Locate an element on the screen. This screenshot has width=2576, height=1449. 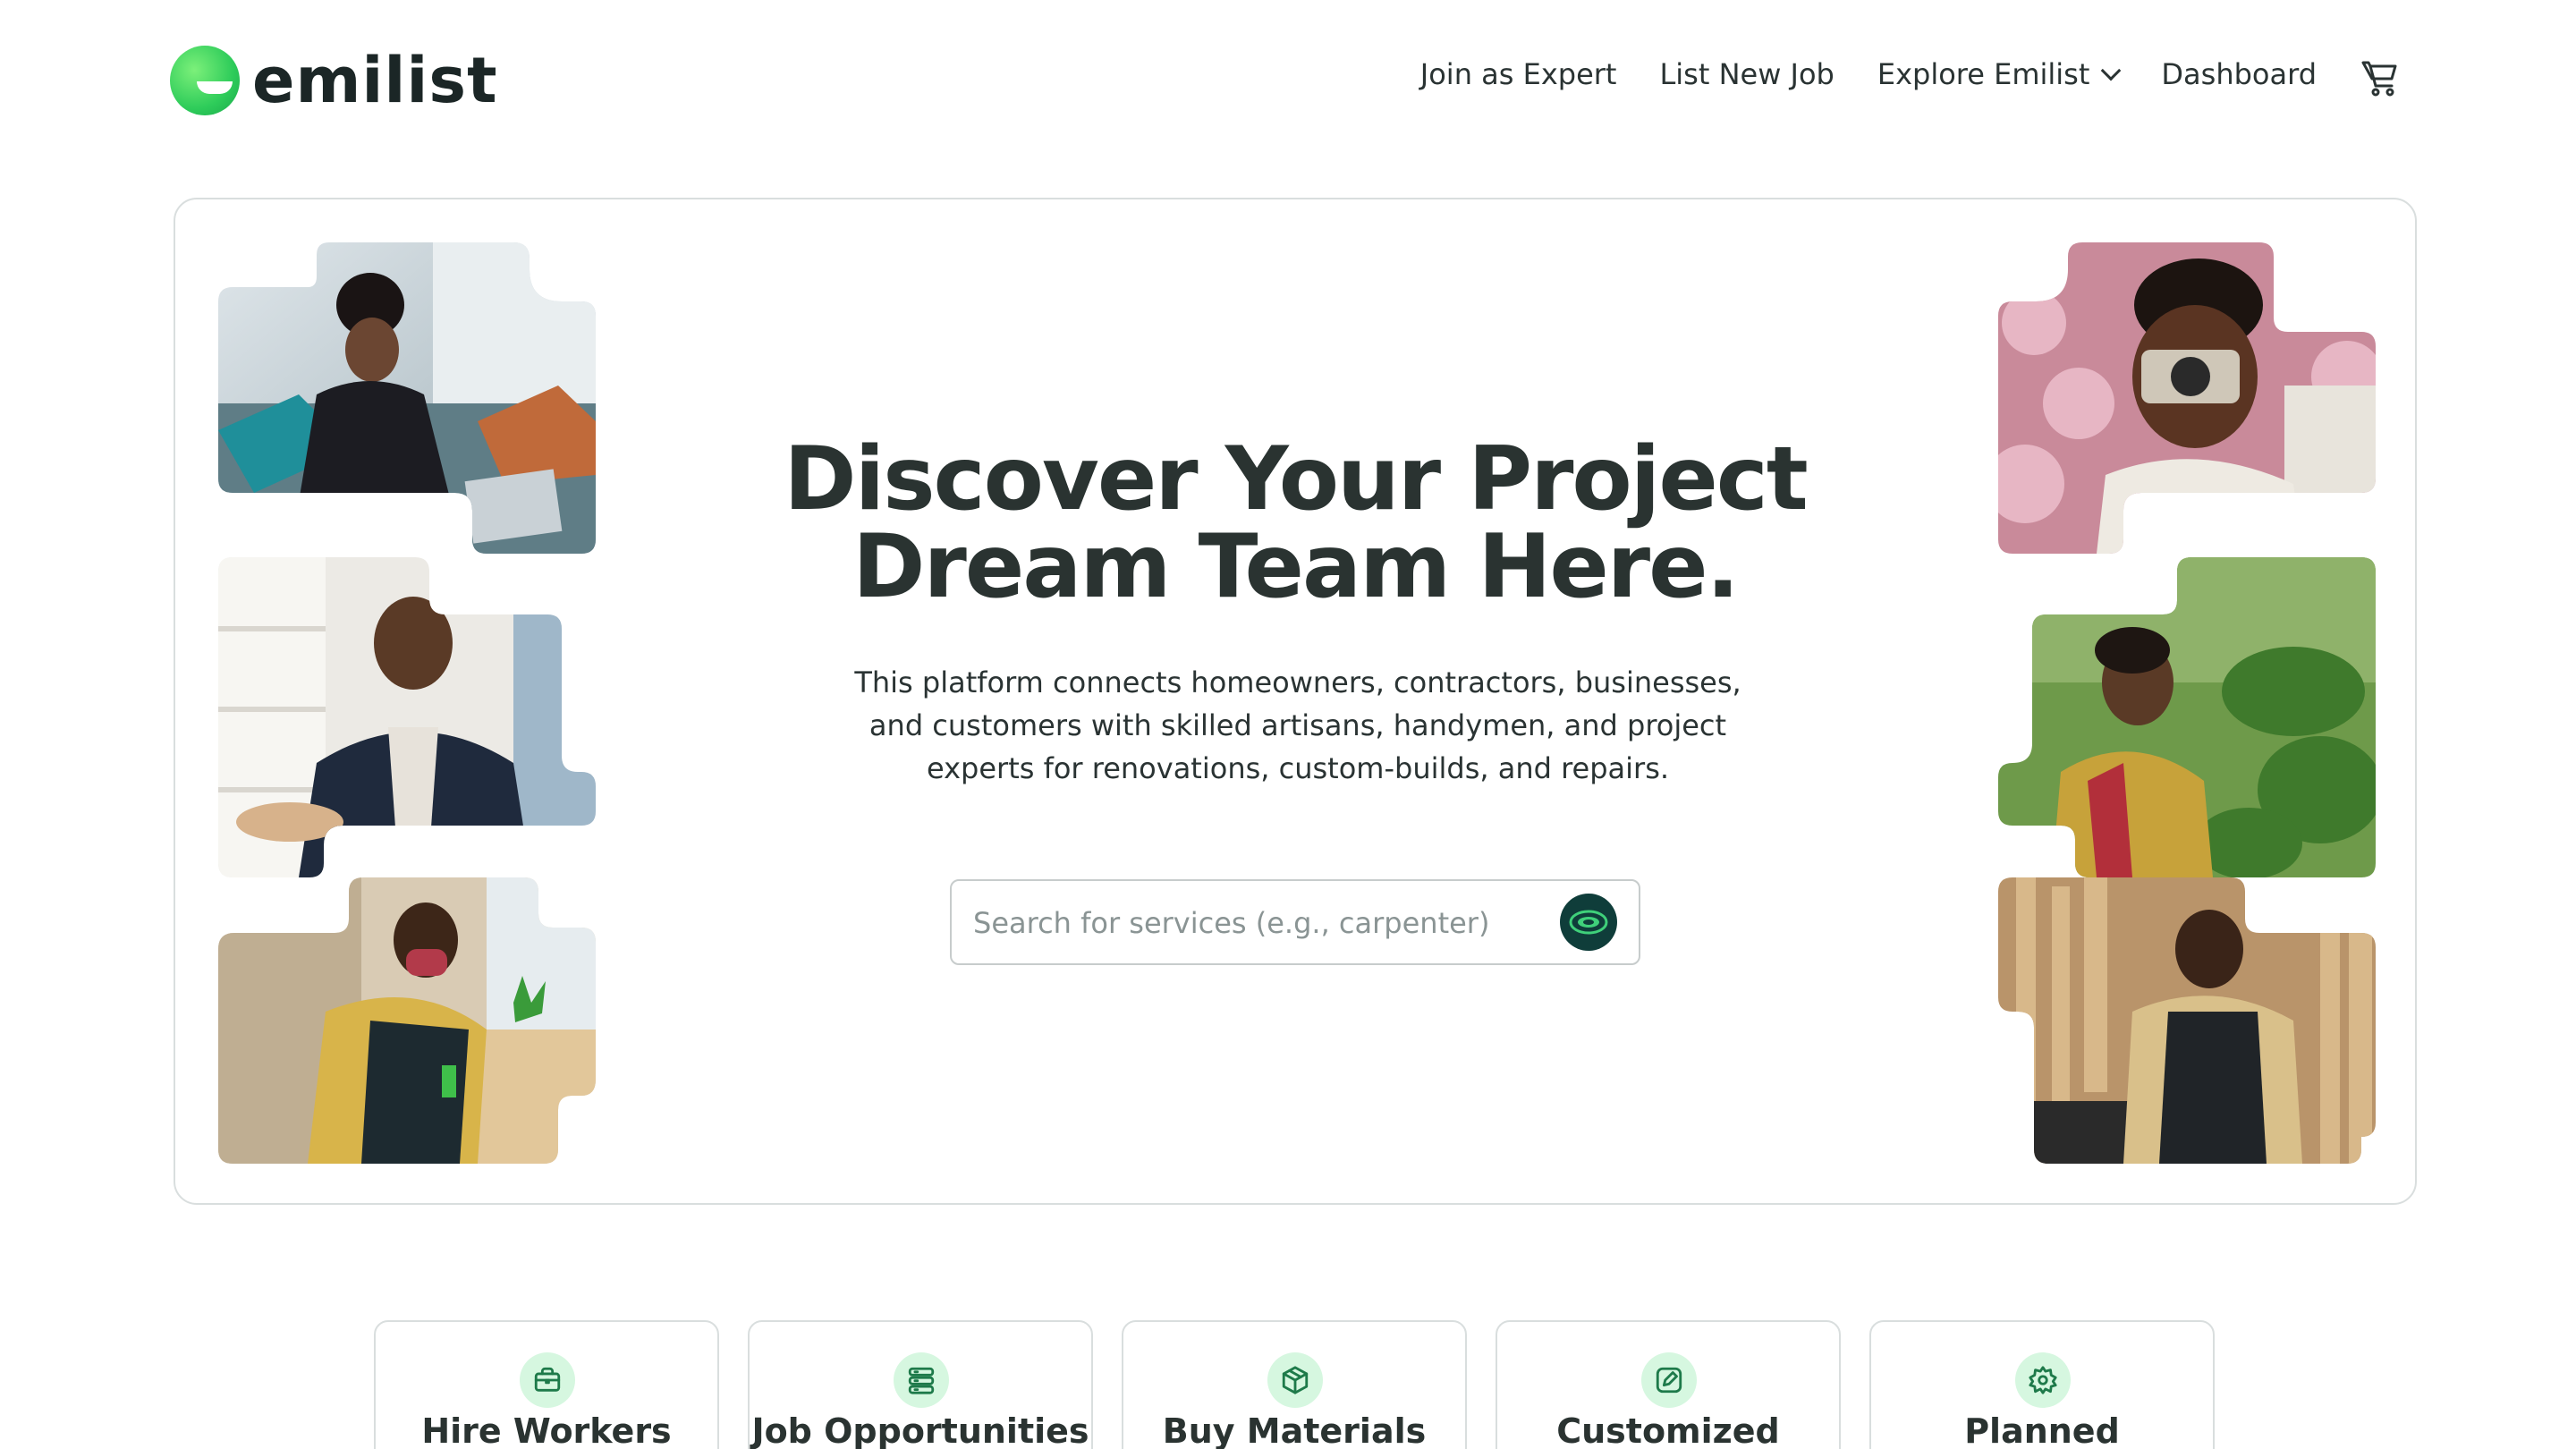
feature-card-job-opportunities: Job Opportunities is located at coordinates (920, 1384).